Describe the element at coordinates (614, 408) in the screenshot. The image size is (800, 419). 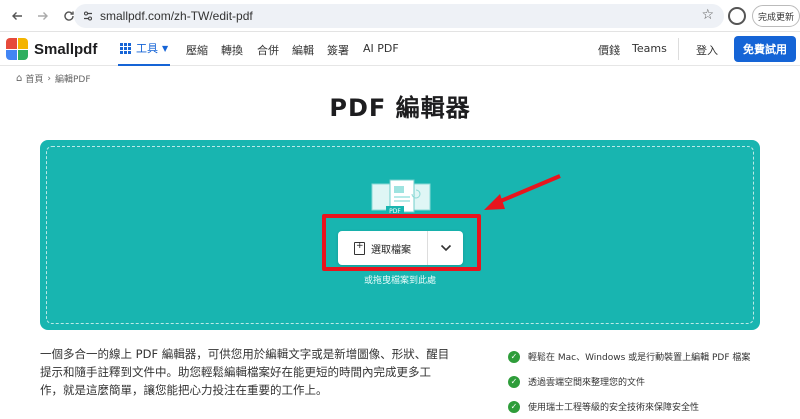
I see `feature-text: 使用瑞士工程等級的安全技術來保障安全性` at that location.